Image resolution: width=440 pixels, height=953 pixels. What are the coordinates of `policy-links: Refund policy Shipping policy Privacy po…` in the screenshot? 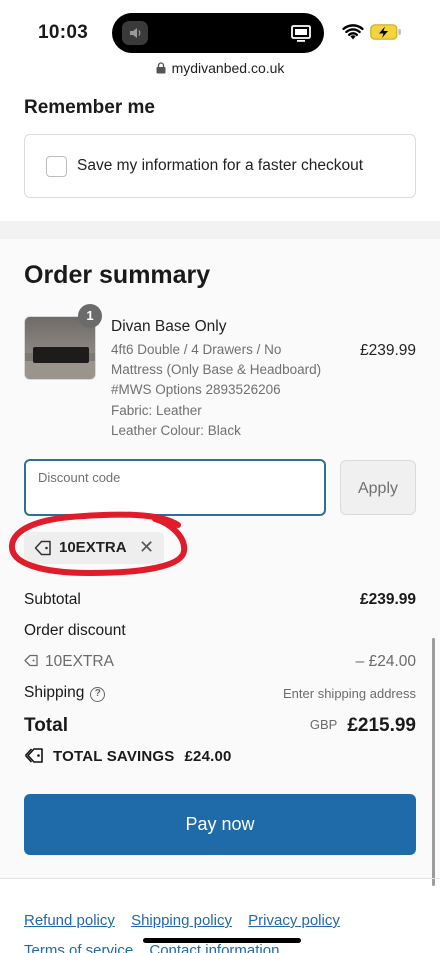 It's located at (224, 929).